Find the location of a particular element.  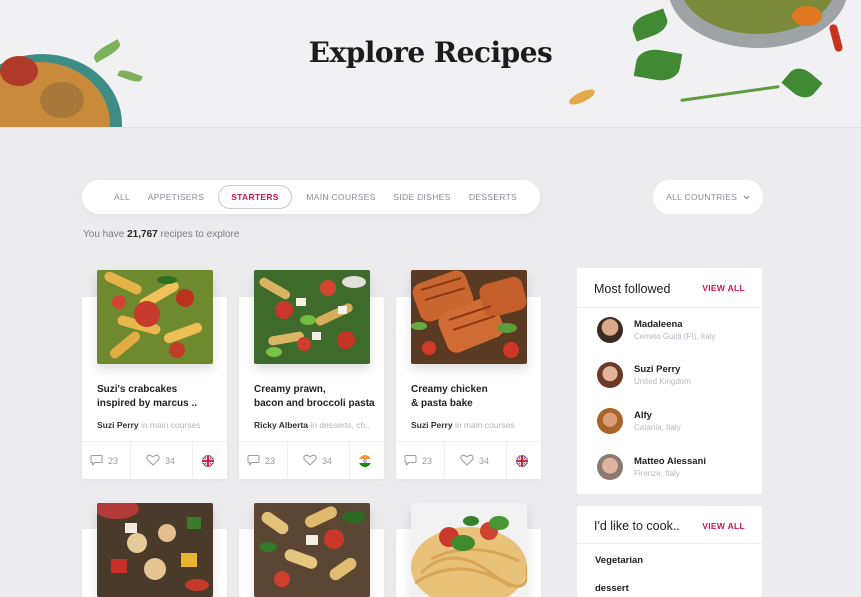

user-name: Madaleena is located at coordinates (658, 324).